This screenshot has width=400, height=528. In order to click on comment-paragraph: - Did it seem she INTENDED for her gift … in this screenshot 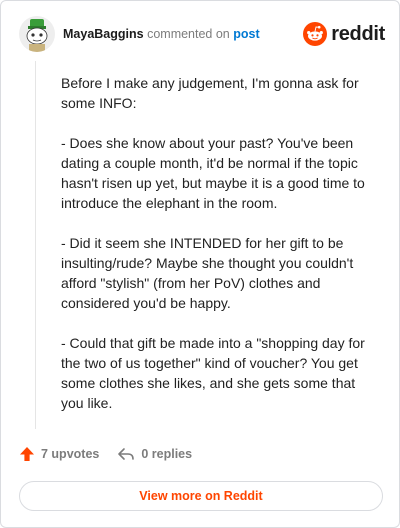, I will do `click(207, 273)`.